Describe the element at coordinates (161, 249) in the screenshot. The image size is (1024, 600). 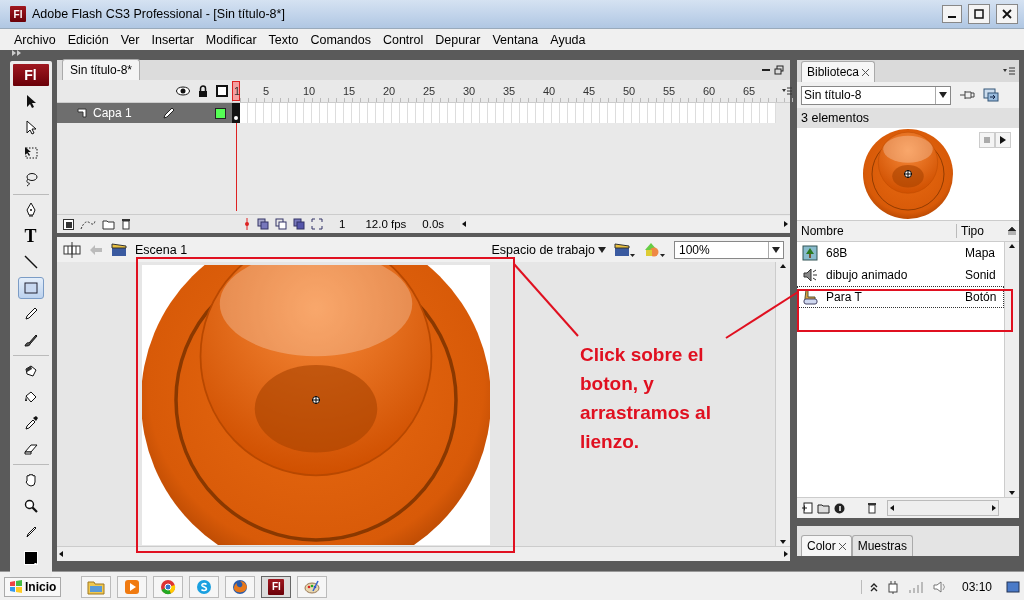
I see `scene-name: Escena 1` at that location.